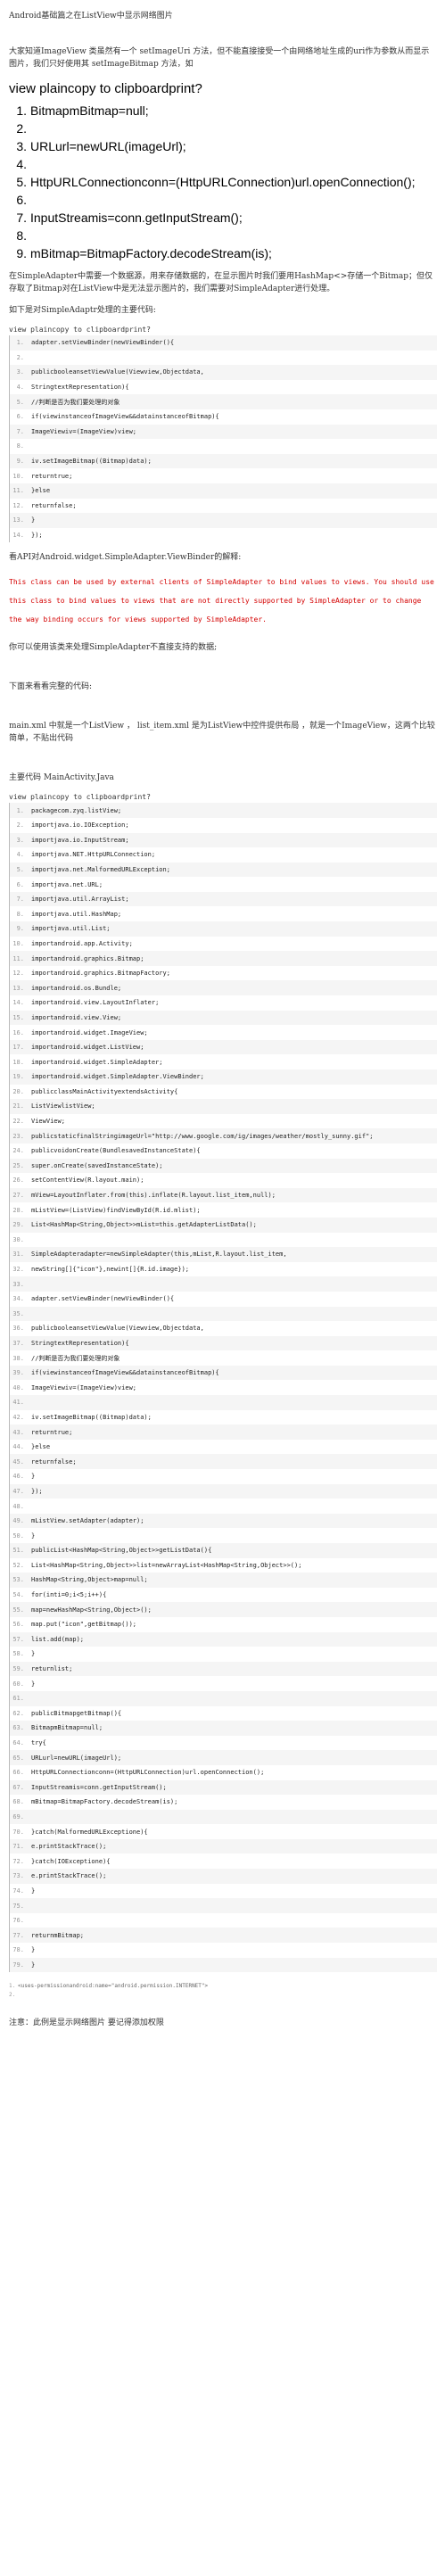 The image size is (445, 2576). What do you see at coordinates (54, 1462) in the screenshot?
I see `code-text: returnfalse;` at bounding box center [54, 1462].